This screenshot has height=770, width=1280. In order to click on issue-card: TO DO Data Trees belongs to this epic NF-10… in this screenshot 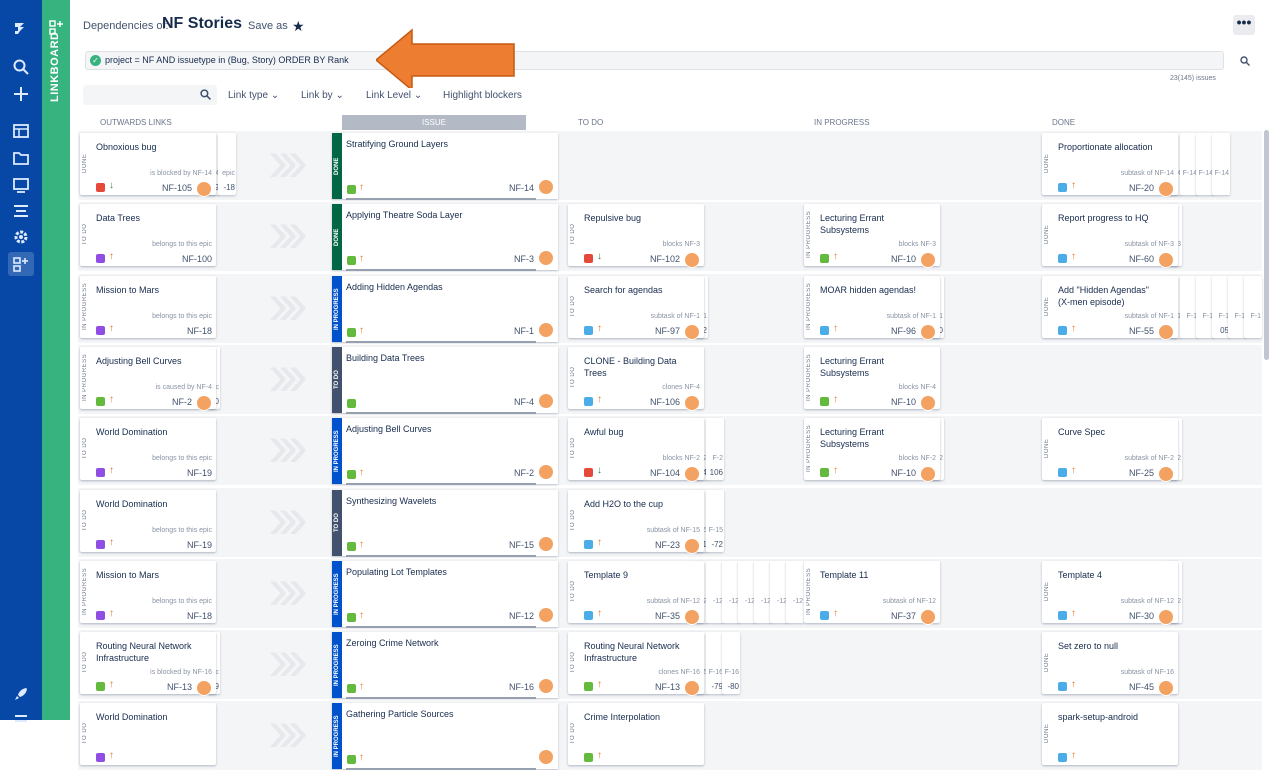, I will do `click(148, 235)`.